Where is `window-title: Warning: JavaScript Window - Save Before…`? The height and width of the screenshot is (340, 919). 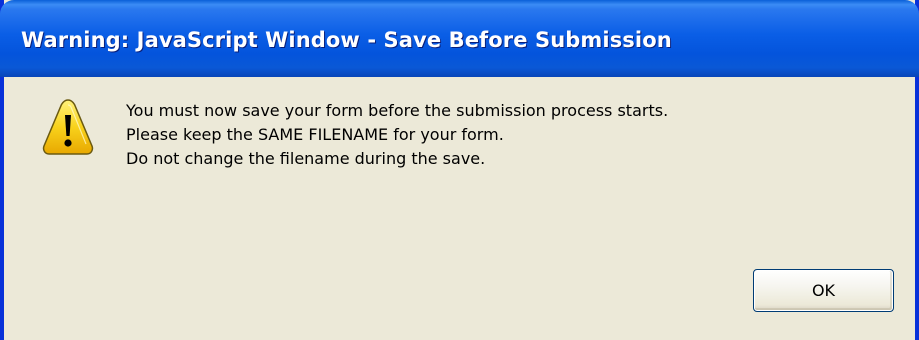
window-title: Warning: JavaScript Window - Save Before… is located at coordinates (346, 40).